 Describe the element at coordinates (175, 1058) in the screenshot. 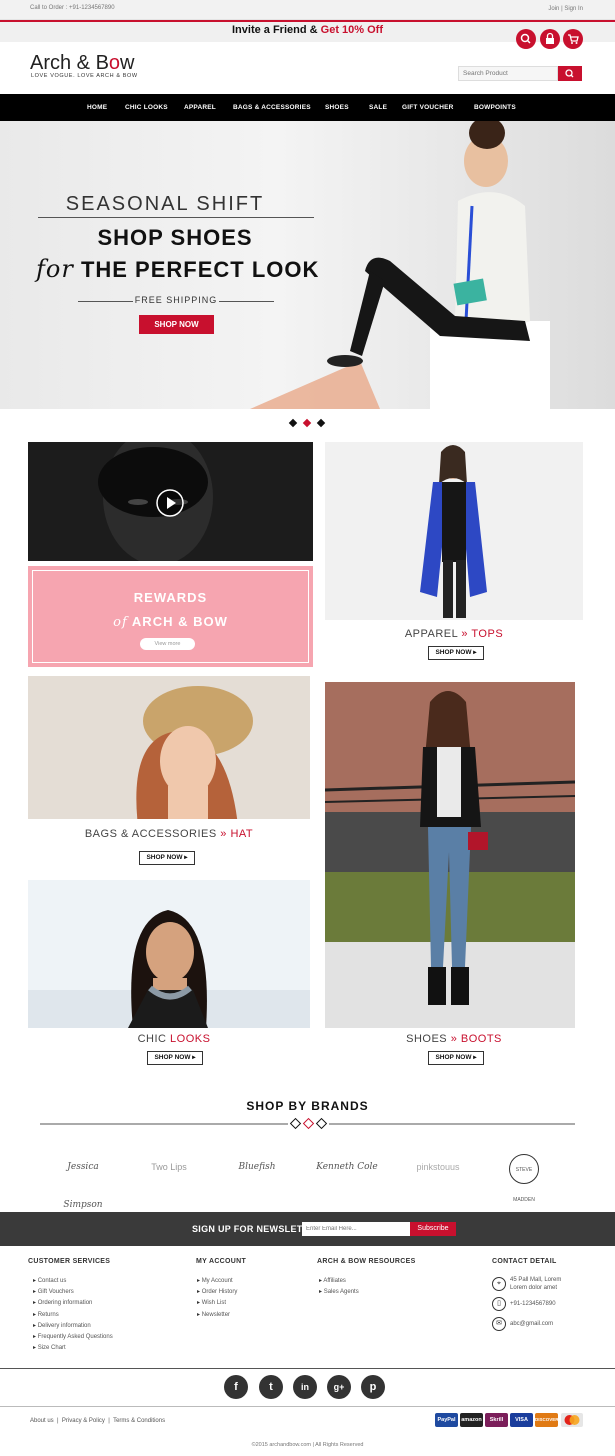

I see `chic-shop-now-button: SHOP NOW ▸` at that location.